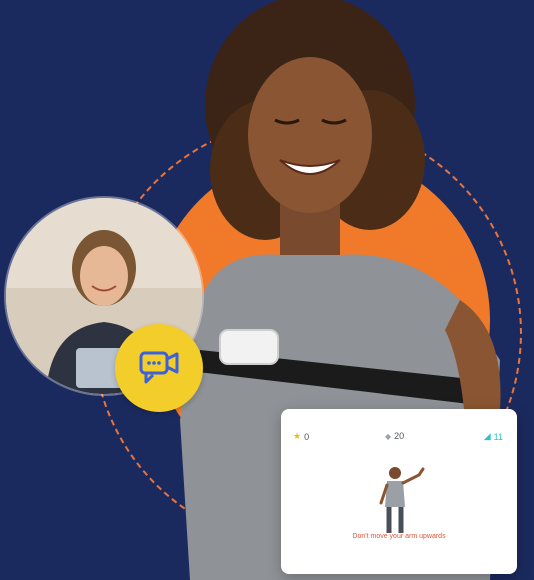  I want to click on exercise-instruction: Don't move your arm upwards, so click(399, 536).